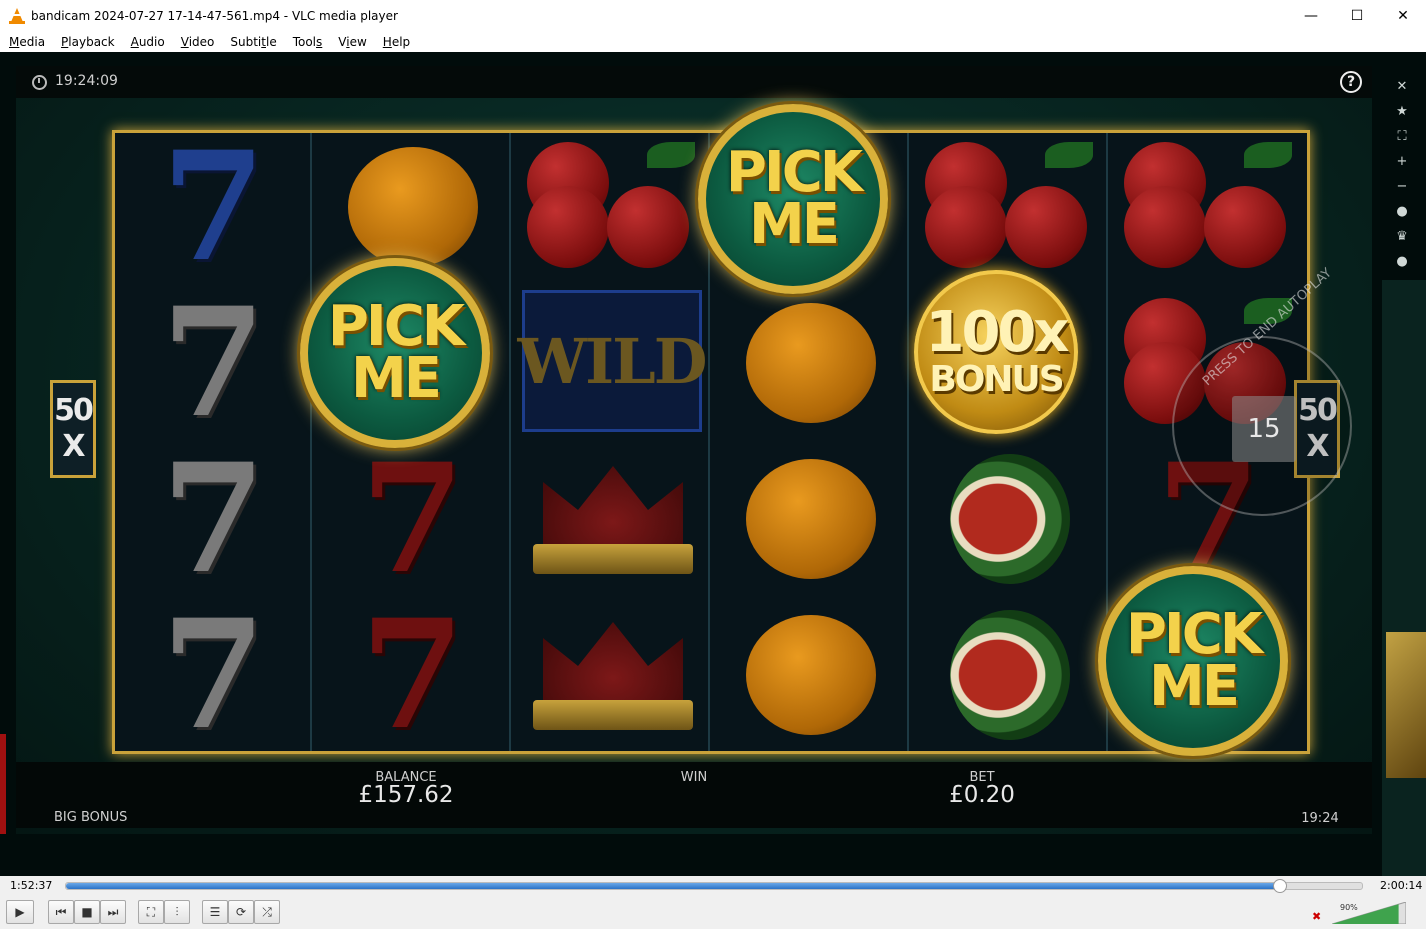 This screenshot has width=1426, height=929. Describe the element at coordinates (1311, 15) in the screenshot. I see `minimize-button: —` at that location.